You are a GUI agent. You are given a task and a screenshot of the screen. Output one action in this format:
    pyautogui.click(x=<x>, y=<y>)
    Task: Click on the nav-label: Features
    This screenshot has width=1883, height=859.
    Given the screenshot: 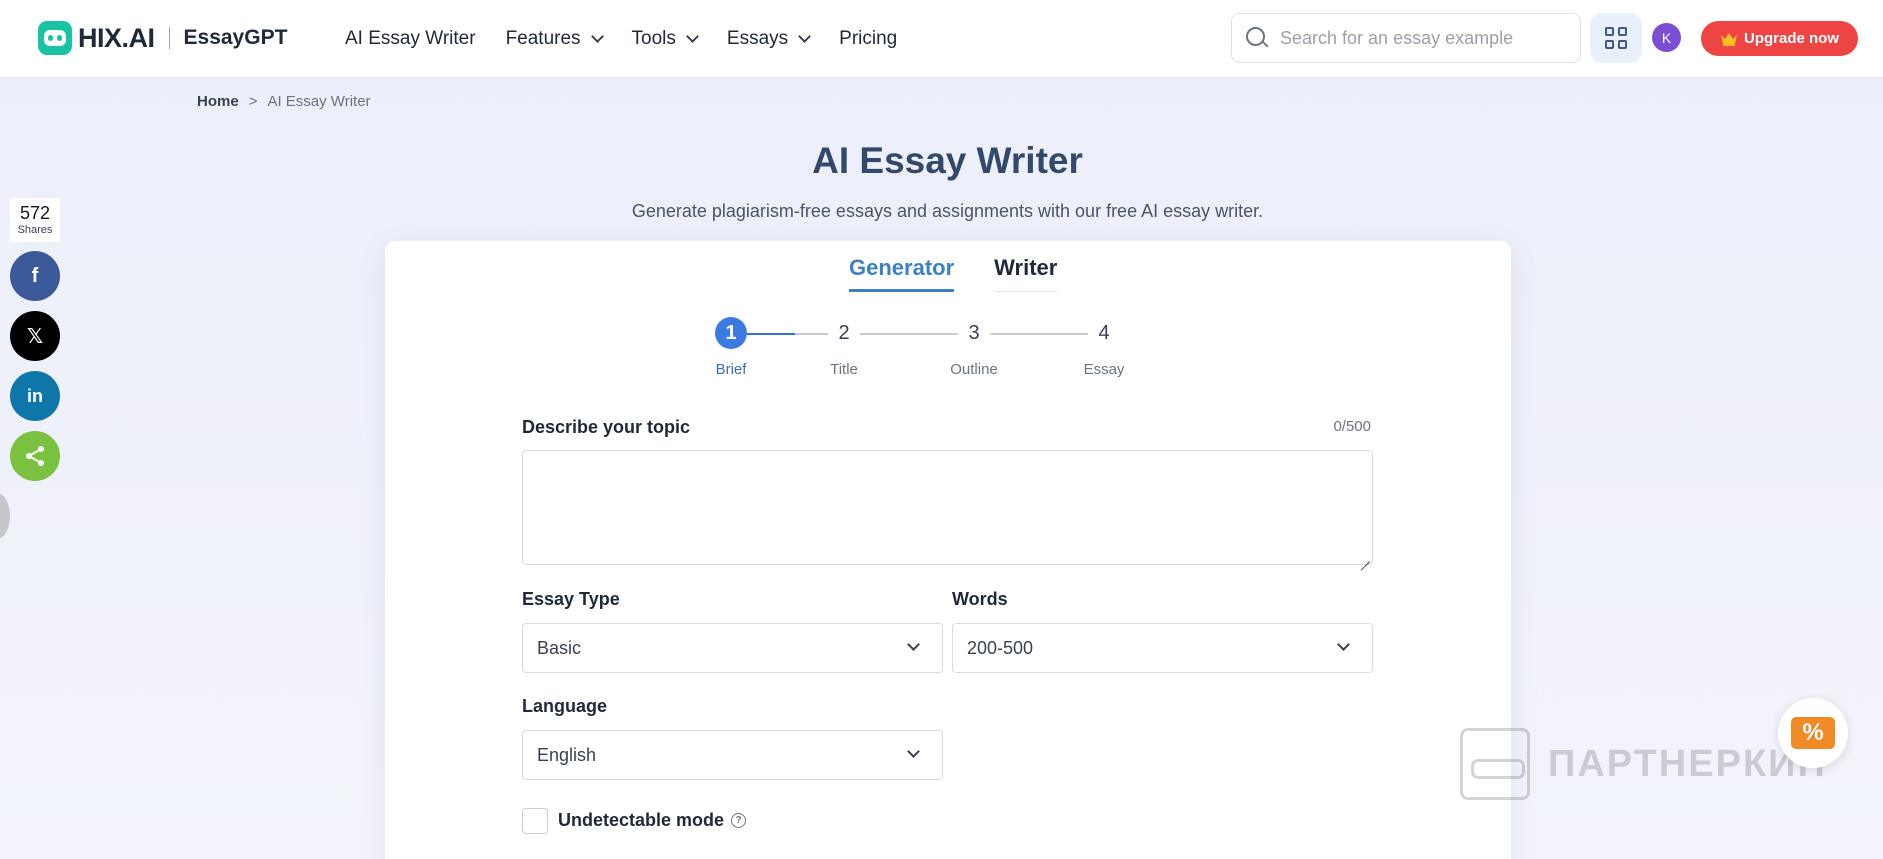 What is the action you would take?
    pyautogui.click(x=543, y=38)
    